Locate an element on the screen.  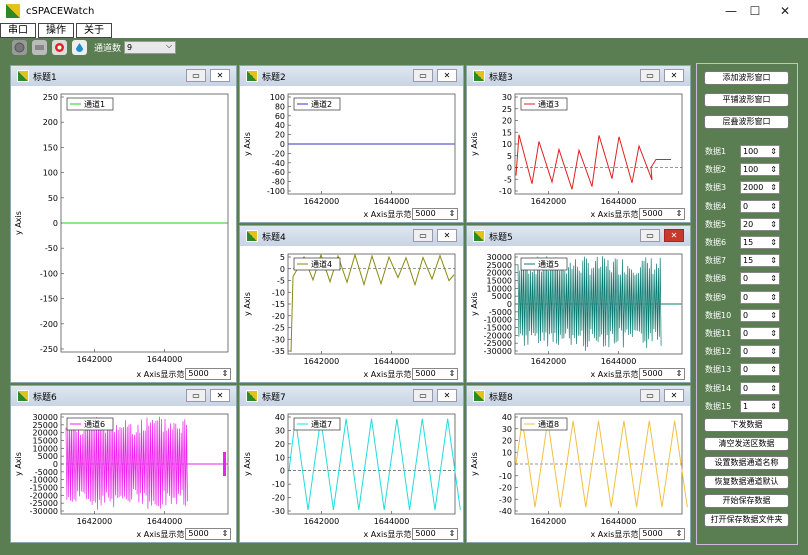
sidebar-button-1: 添加波形窗口 is located at coordinates (746, 78).